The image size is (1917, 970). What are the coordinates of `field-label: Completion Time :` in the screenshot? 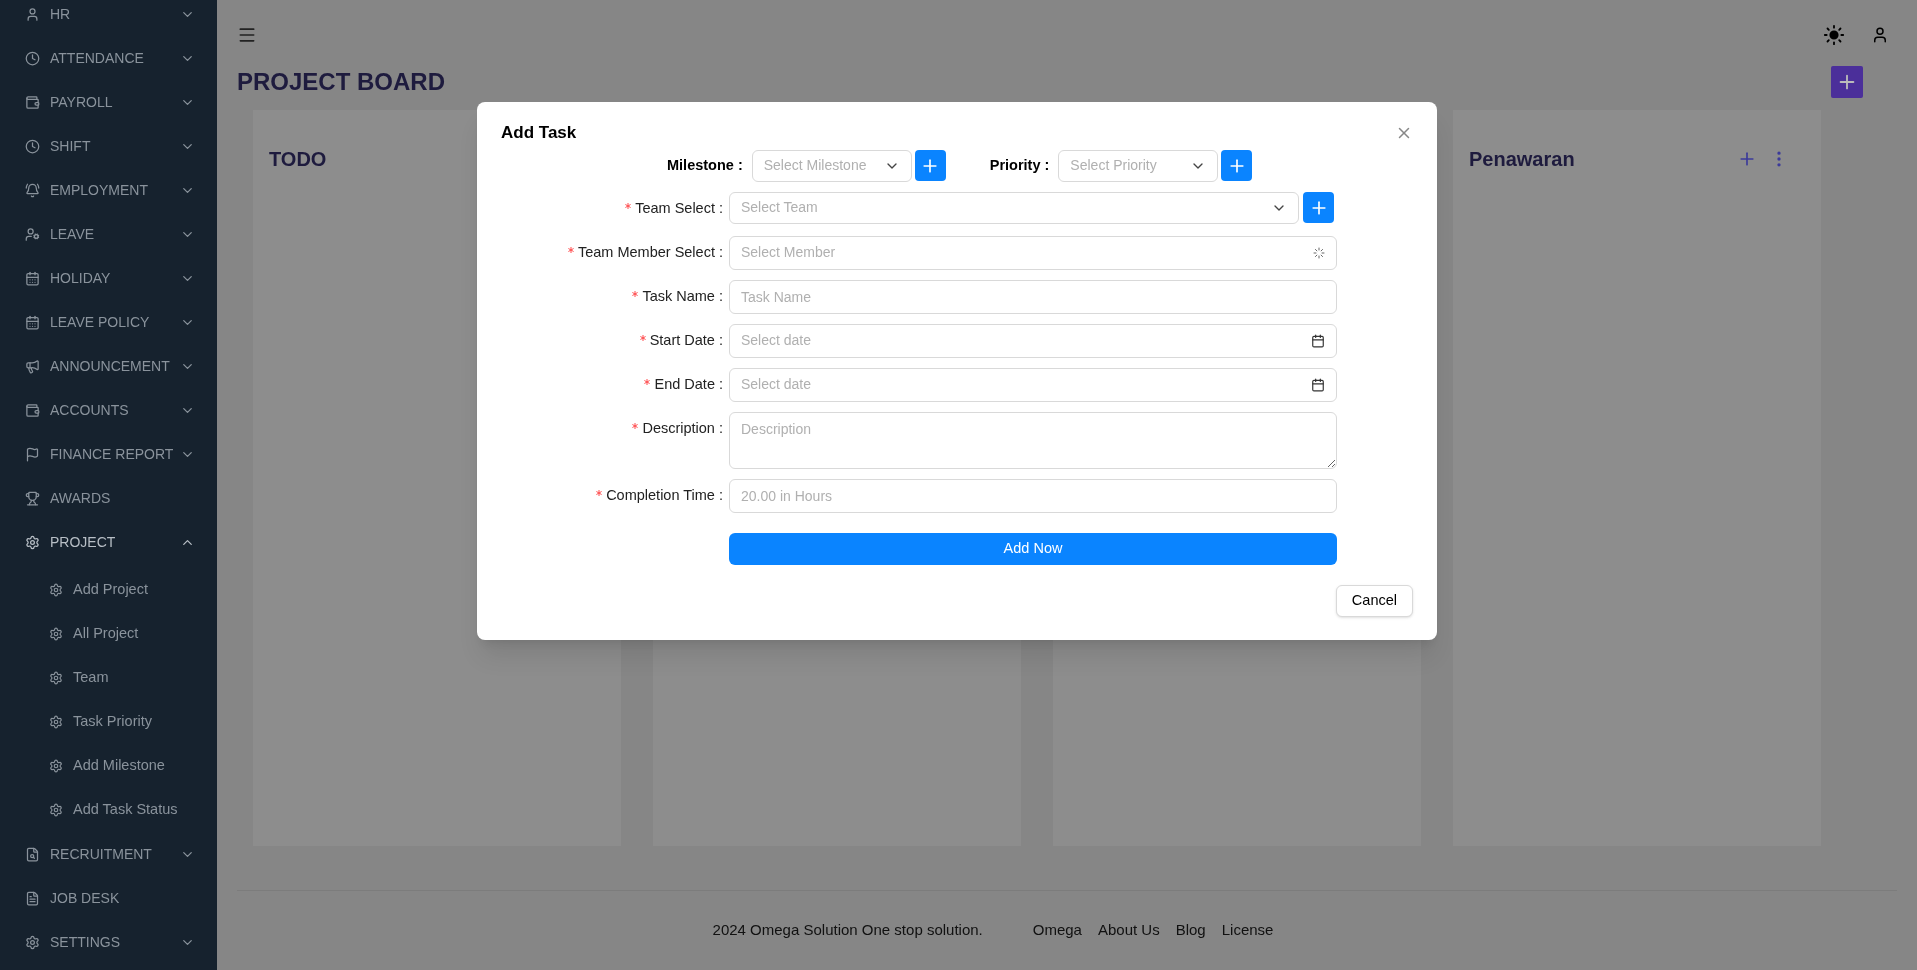 It's located at (664, 495).